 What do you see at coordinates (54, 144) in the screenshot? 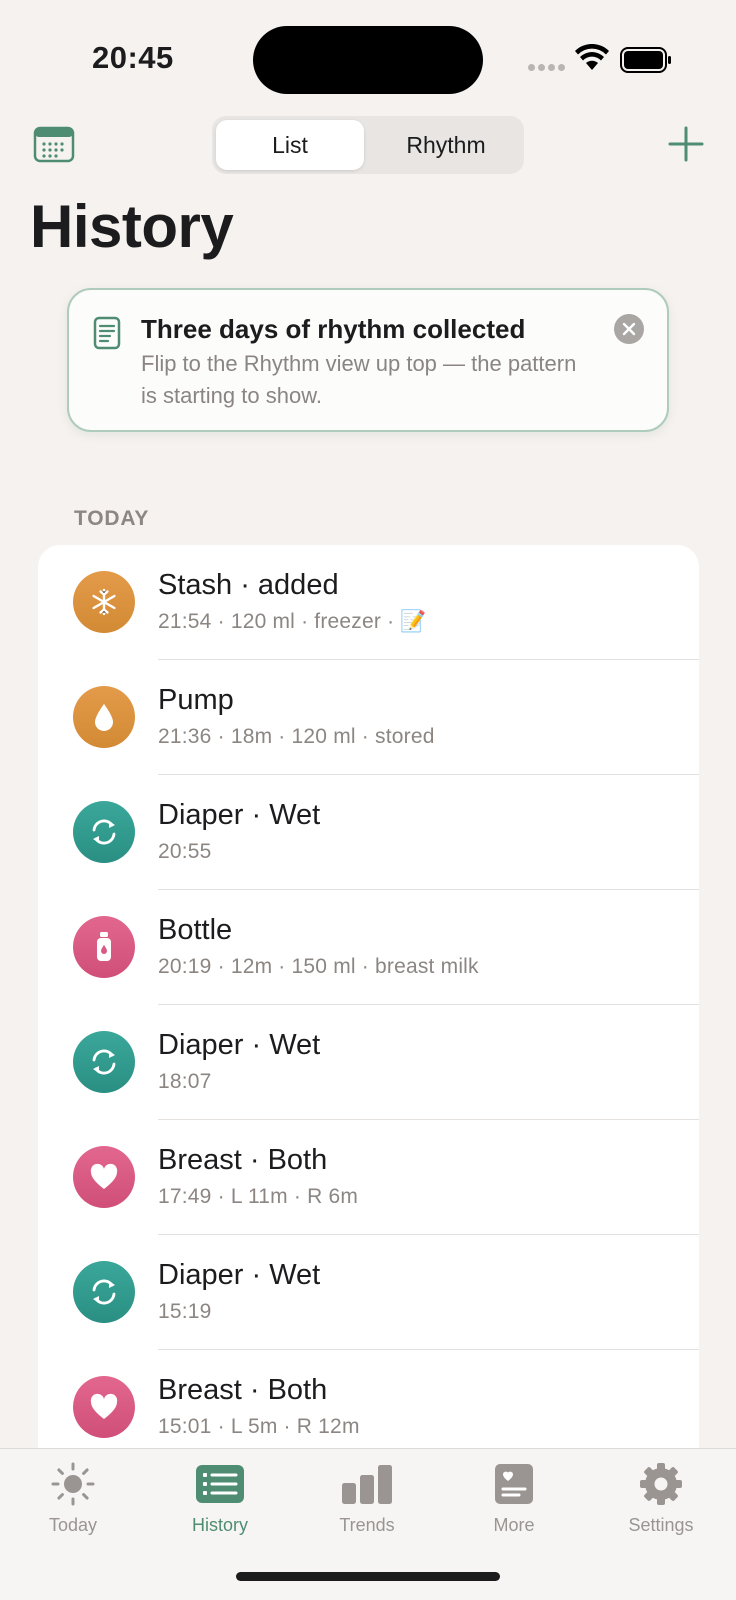
I see `calendar-icon` at bounding box center [54, 144].